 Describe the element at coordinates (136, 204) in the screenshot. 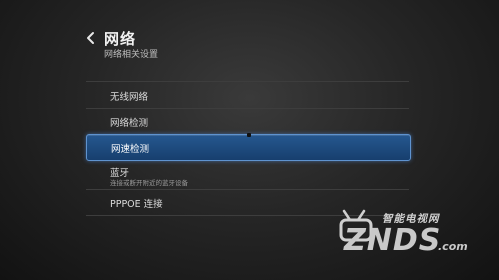

I see `menu-item-label: PPPOE 连接` at that location.